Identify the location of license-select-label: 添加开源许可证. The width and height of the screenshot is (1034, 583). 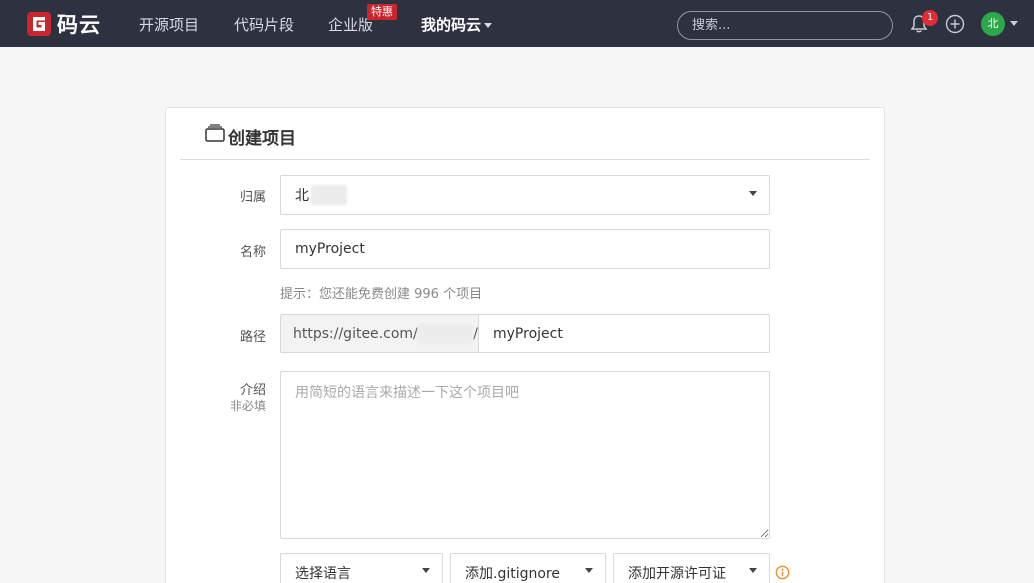
(677, 574).